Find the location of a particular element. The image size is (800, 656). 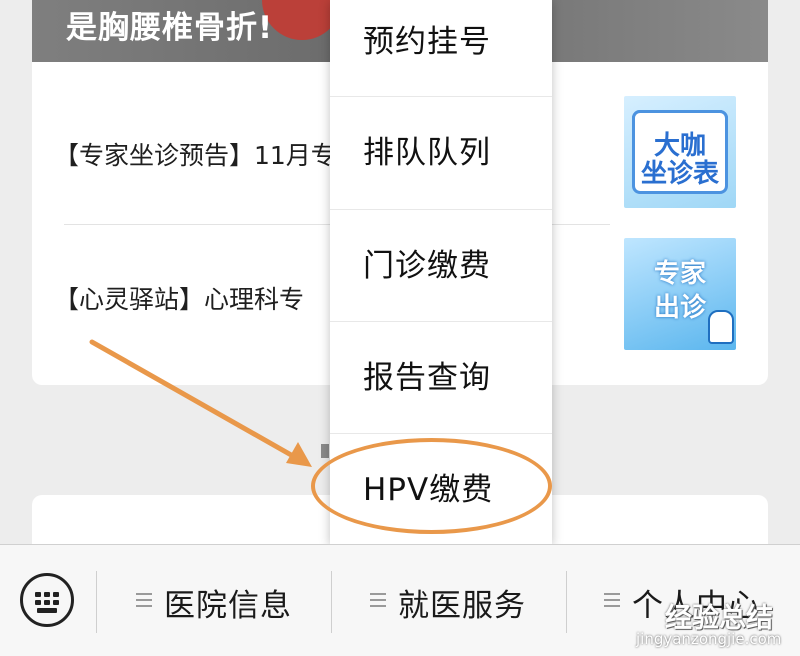

menu-item-outpatient-payment: 门诊缴费 is located at coordinates (441, 266).